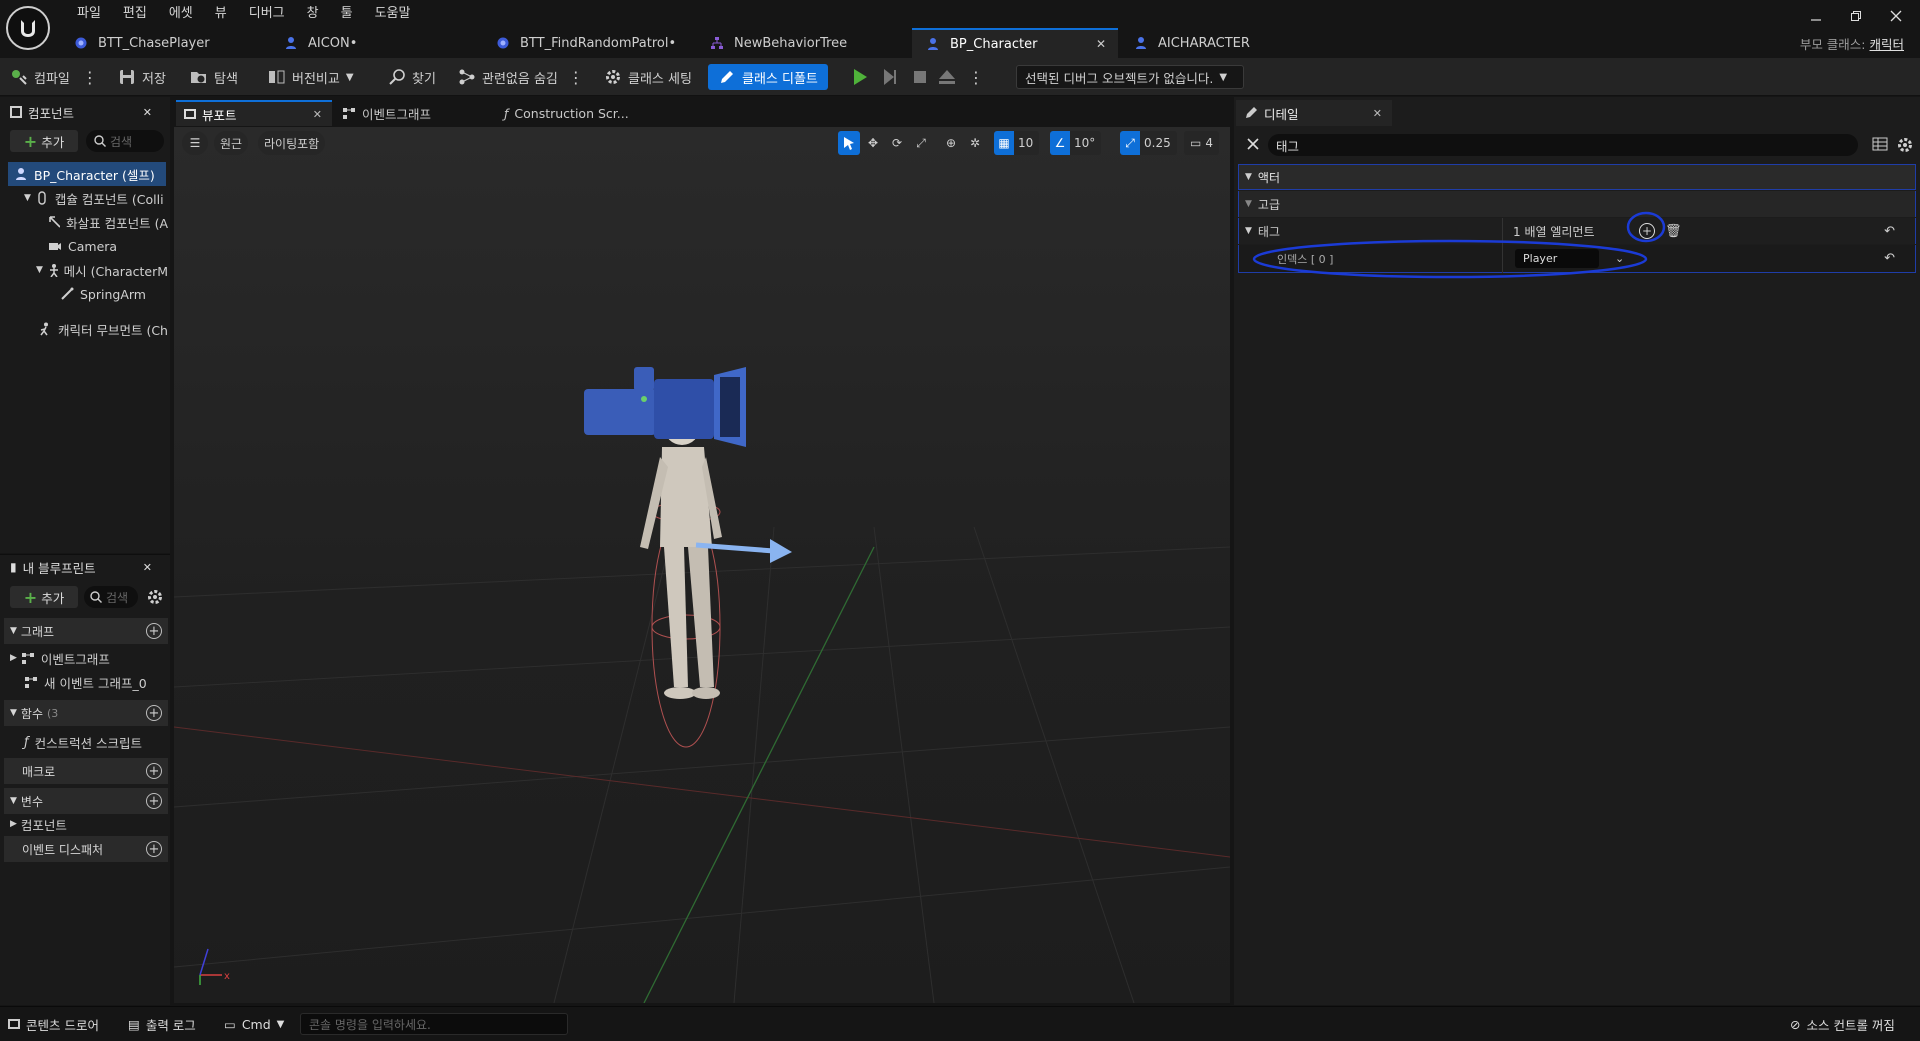  I want to click on chevron-down-icon: ⌄, so click(1619, 258).